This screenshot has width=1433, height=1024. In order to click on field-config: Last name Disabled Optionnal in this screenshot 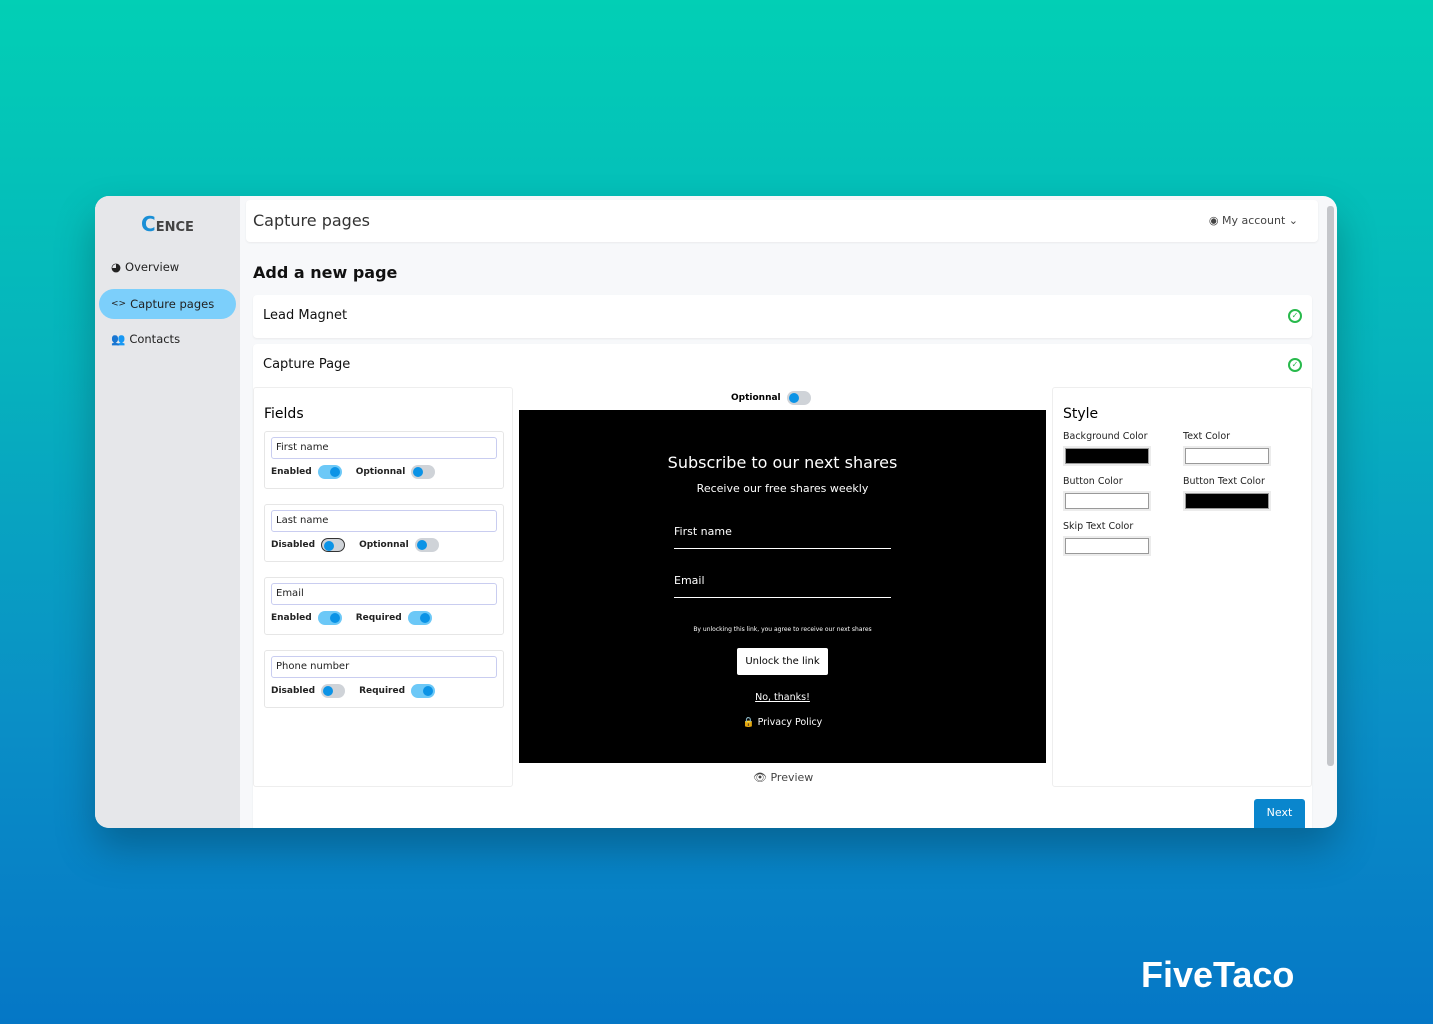, I will do `click(384, 533)`.